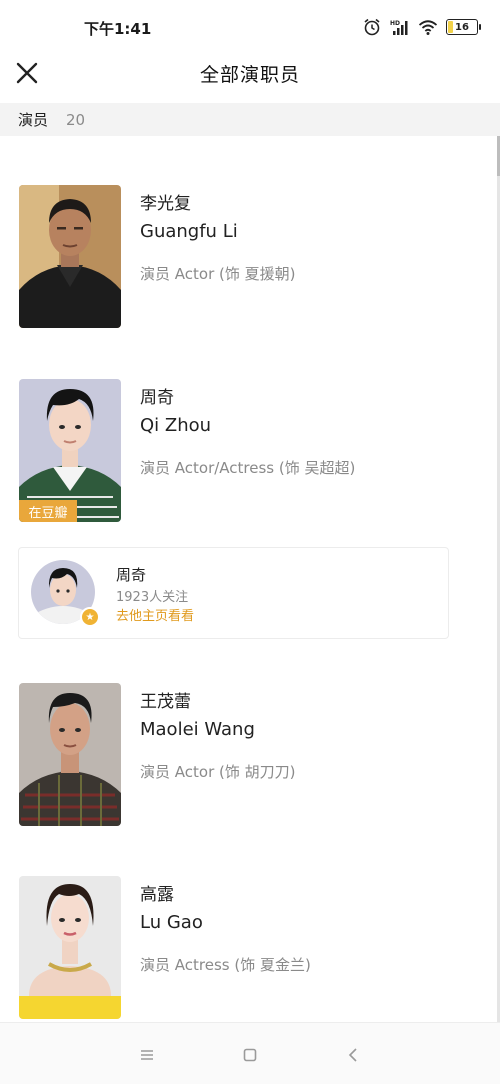 The width and height of the screenshot is (500, 1084). What do you see at coordinates (147, 1055) in the screenshot?
I see `menu-icon` at bounding box center [147, 1055].